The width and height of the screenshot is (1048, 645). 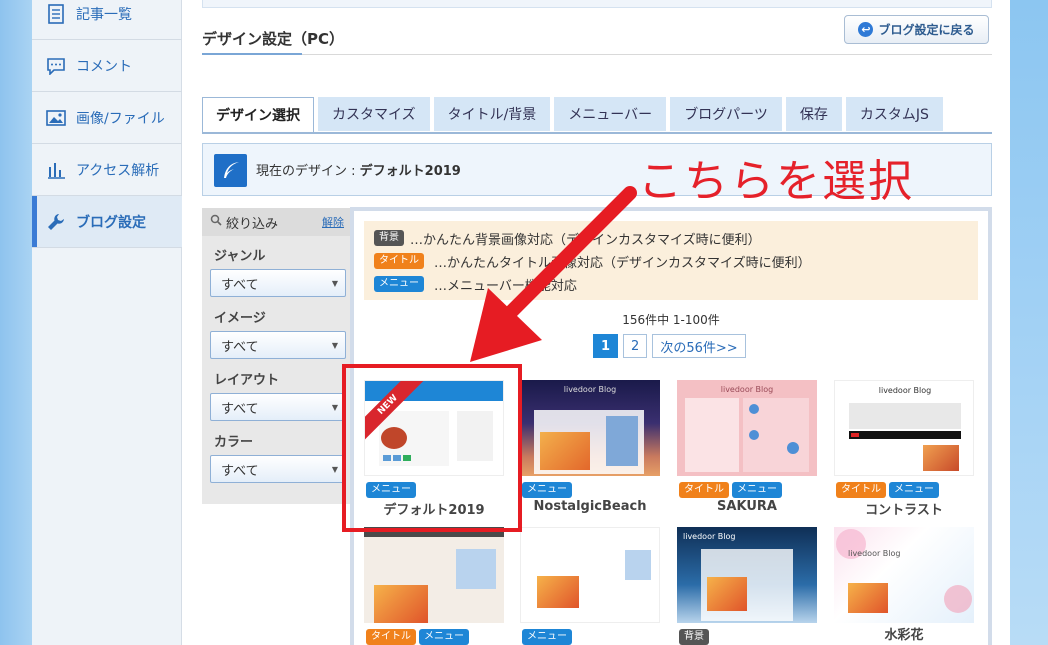 I want to click on sidebar-item-comments: コメント, so click(x=107, y=66).